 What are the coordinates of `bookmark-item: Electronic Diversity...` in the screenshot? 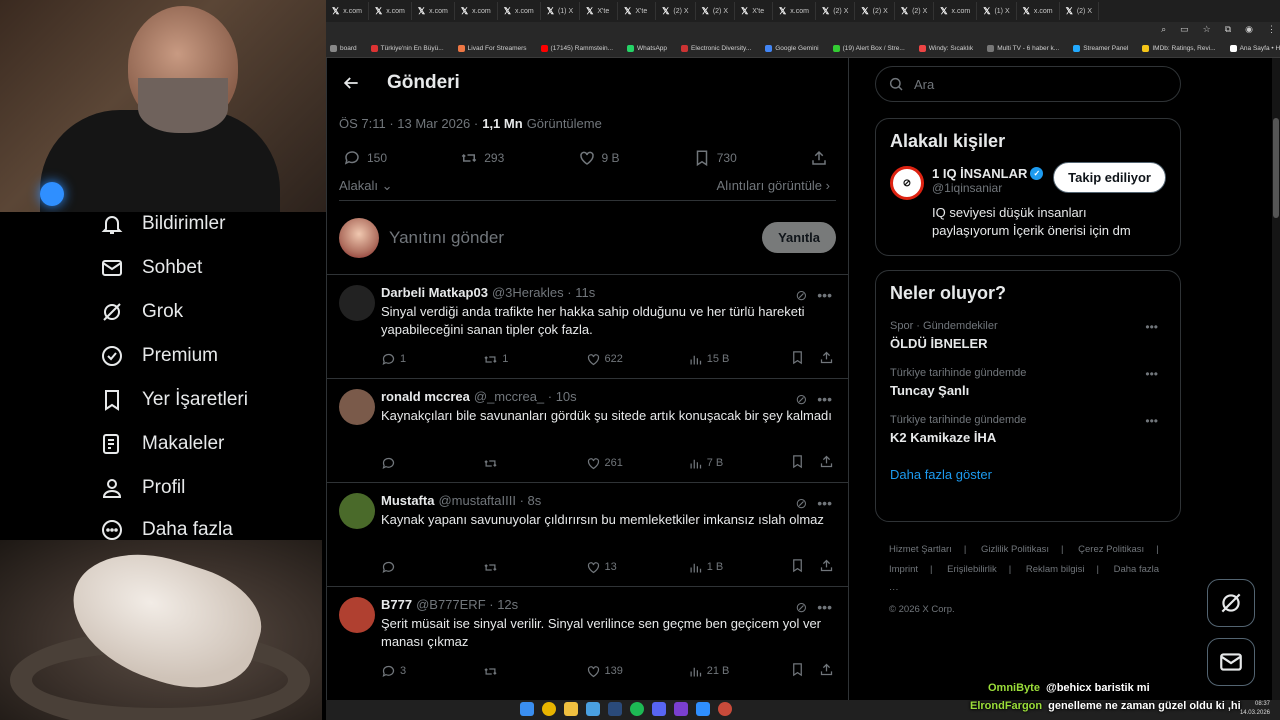 It's located at (716, 48).